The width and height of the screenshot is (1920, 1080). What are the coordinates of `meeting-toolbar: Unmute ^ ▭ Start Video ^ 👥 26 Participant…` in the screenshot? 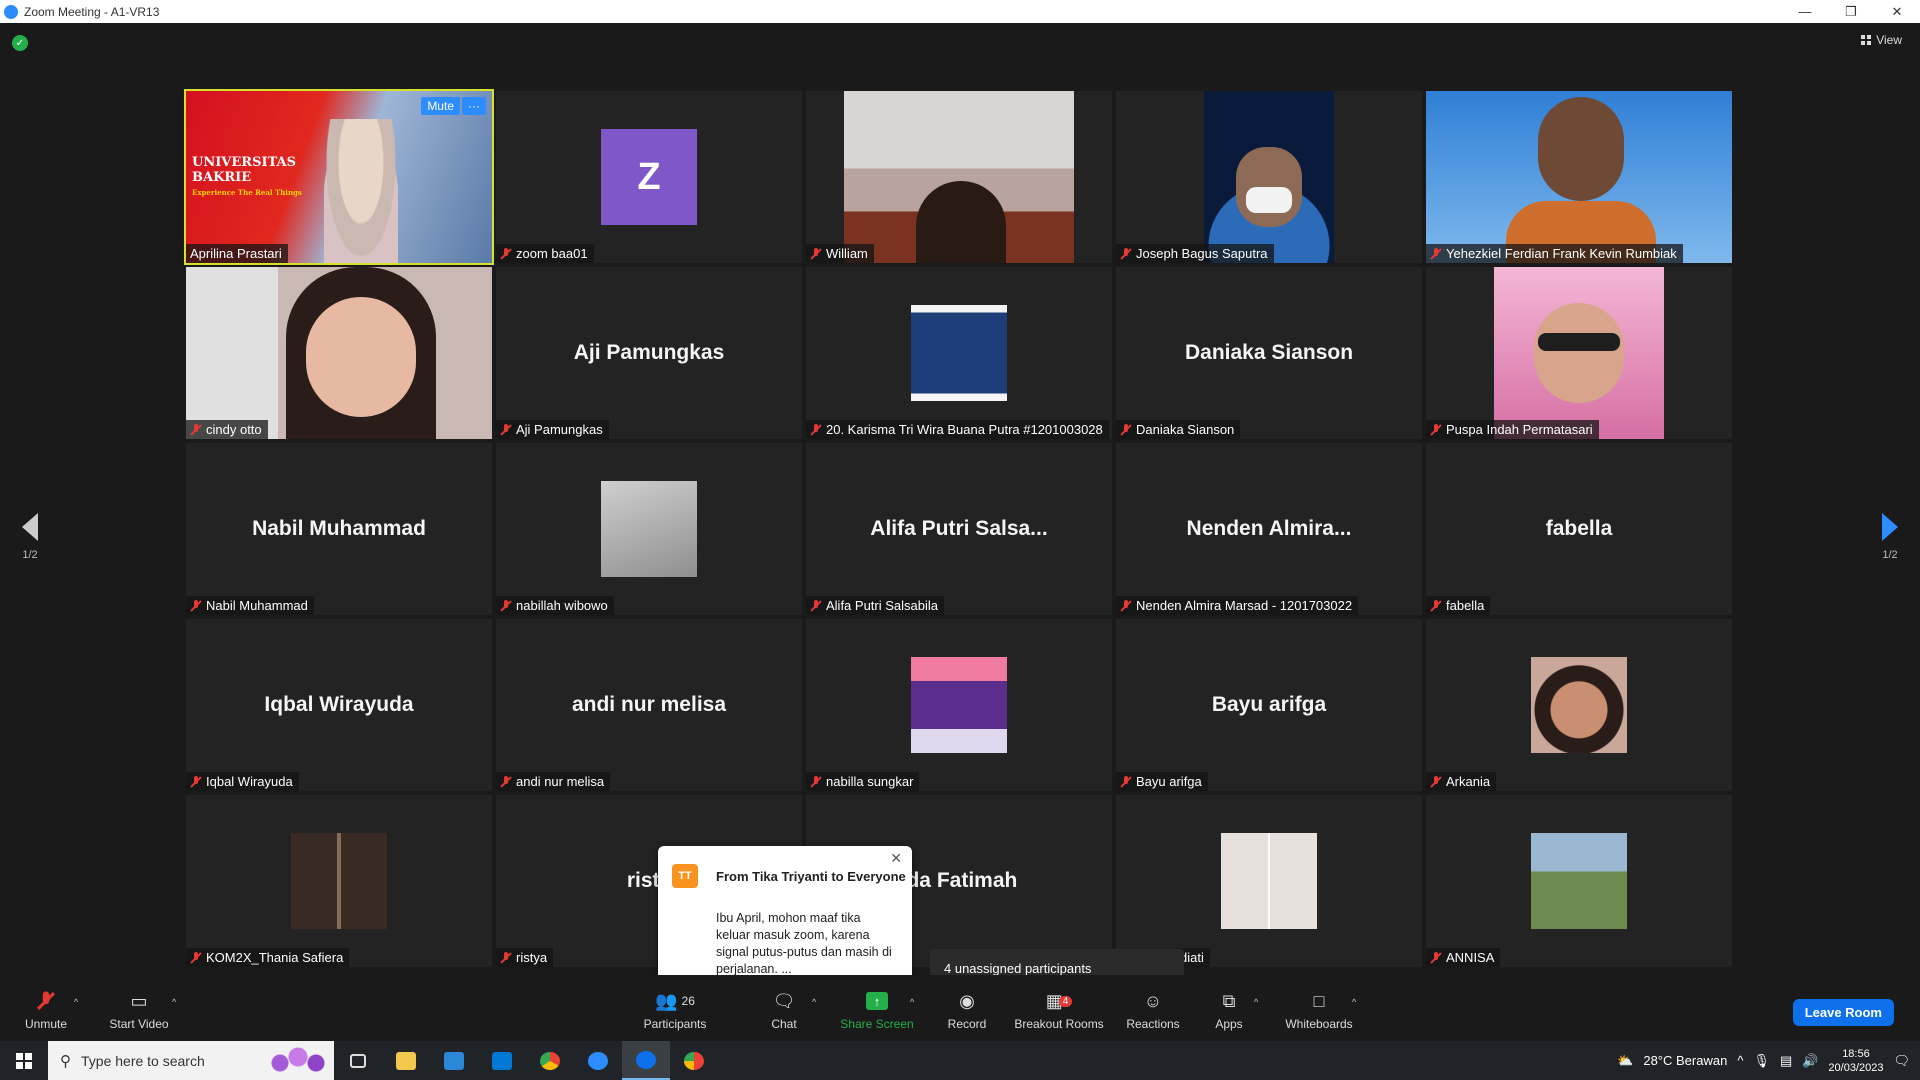 It's located at (960, 1008).